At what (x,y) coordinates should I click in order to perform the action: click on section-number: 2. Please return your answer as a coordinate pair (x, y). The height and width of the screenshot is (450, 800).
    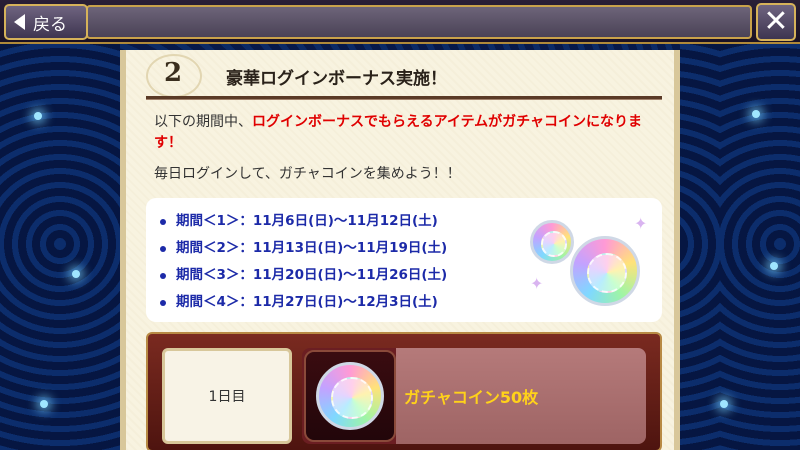
    Looking at the image, I should click on (173, 73).